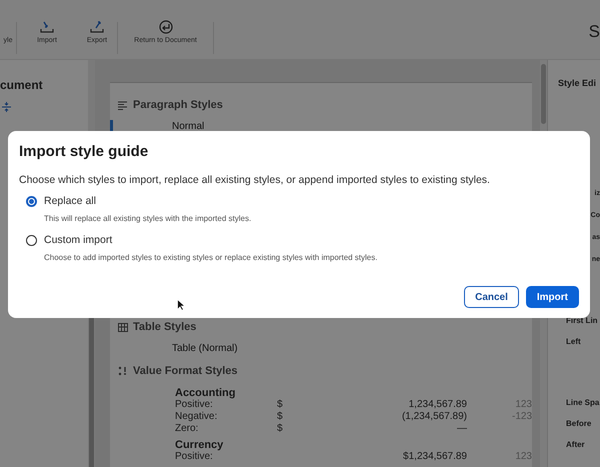 Image resolution: width=600 pixels, height=467 pixels. Describe the element at coordinates (199, 445) in the screenshot. I see `format-name: Currency` at that location.